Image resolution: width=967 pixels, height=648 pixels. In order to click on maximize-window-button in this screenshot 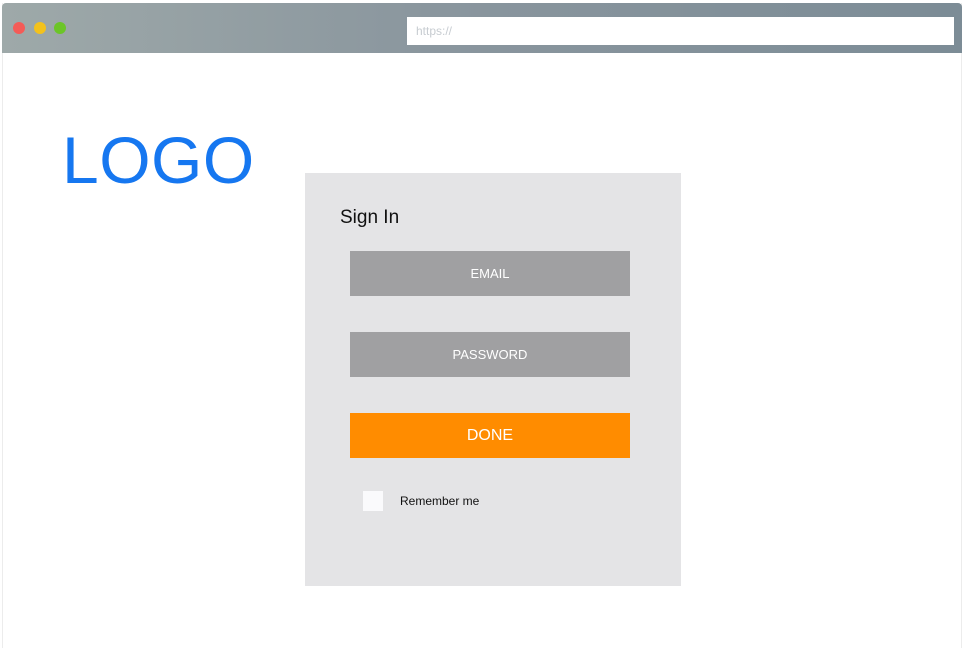, I will do `click(60, 28)`.